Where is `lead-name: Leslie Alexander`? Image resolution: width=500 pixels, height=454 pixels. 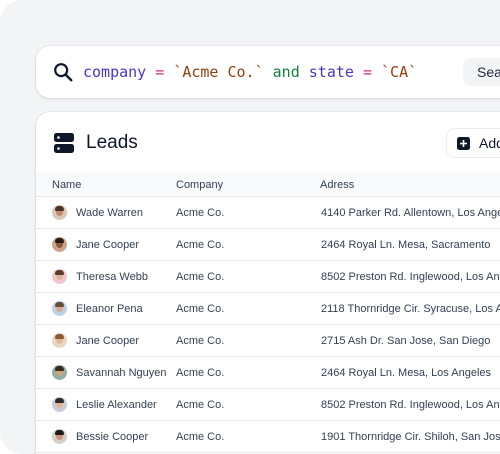
lead-name: Leslie Alexander is located at coordinates (116, 405).